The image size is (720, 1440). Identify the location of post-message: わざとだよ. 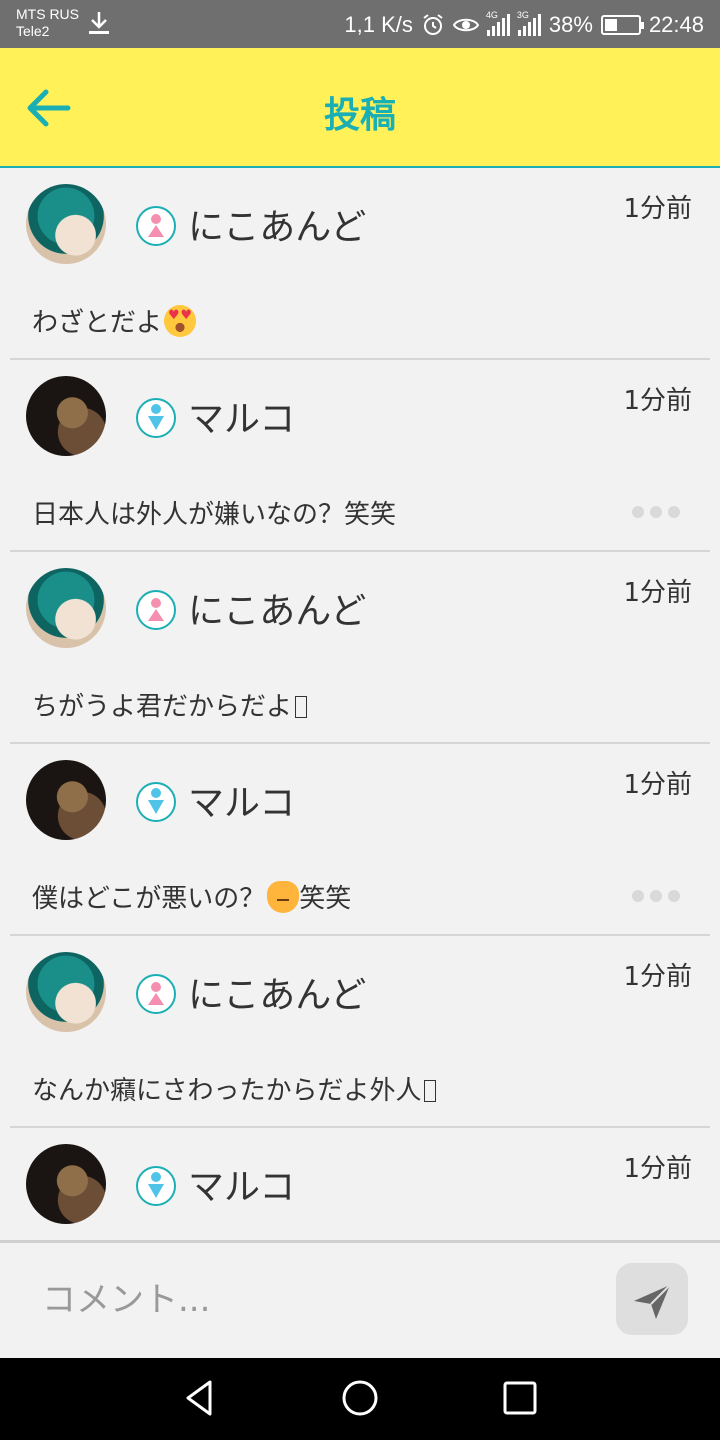
(114, 320).